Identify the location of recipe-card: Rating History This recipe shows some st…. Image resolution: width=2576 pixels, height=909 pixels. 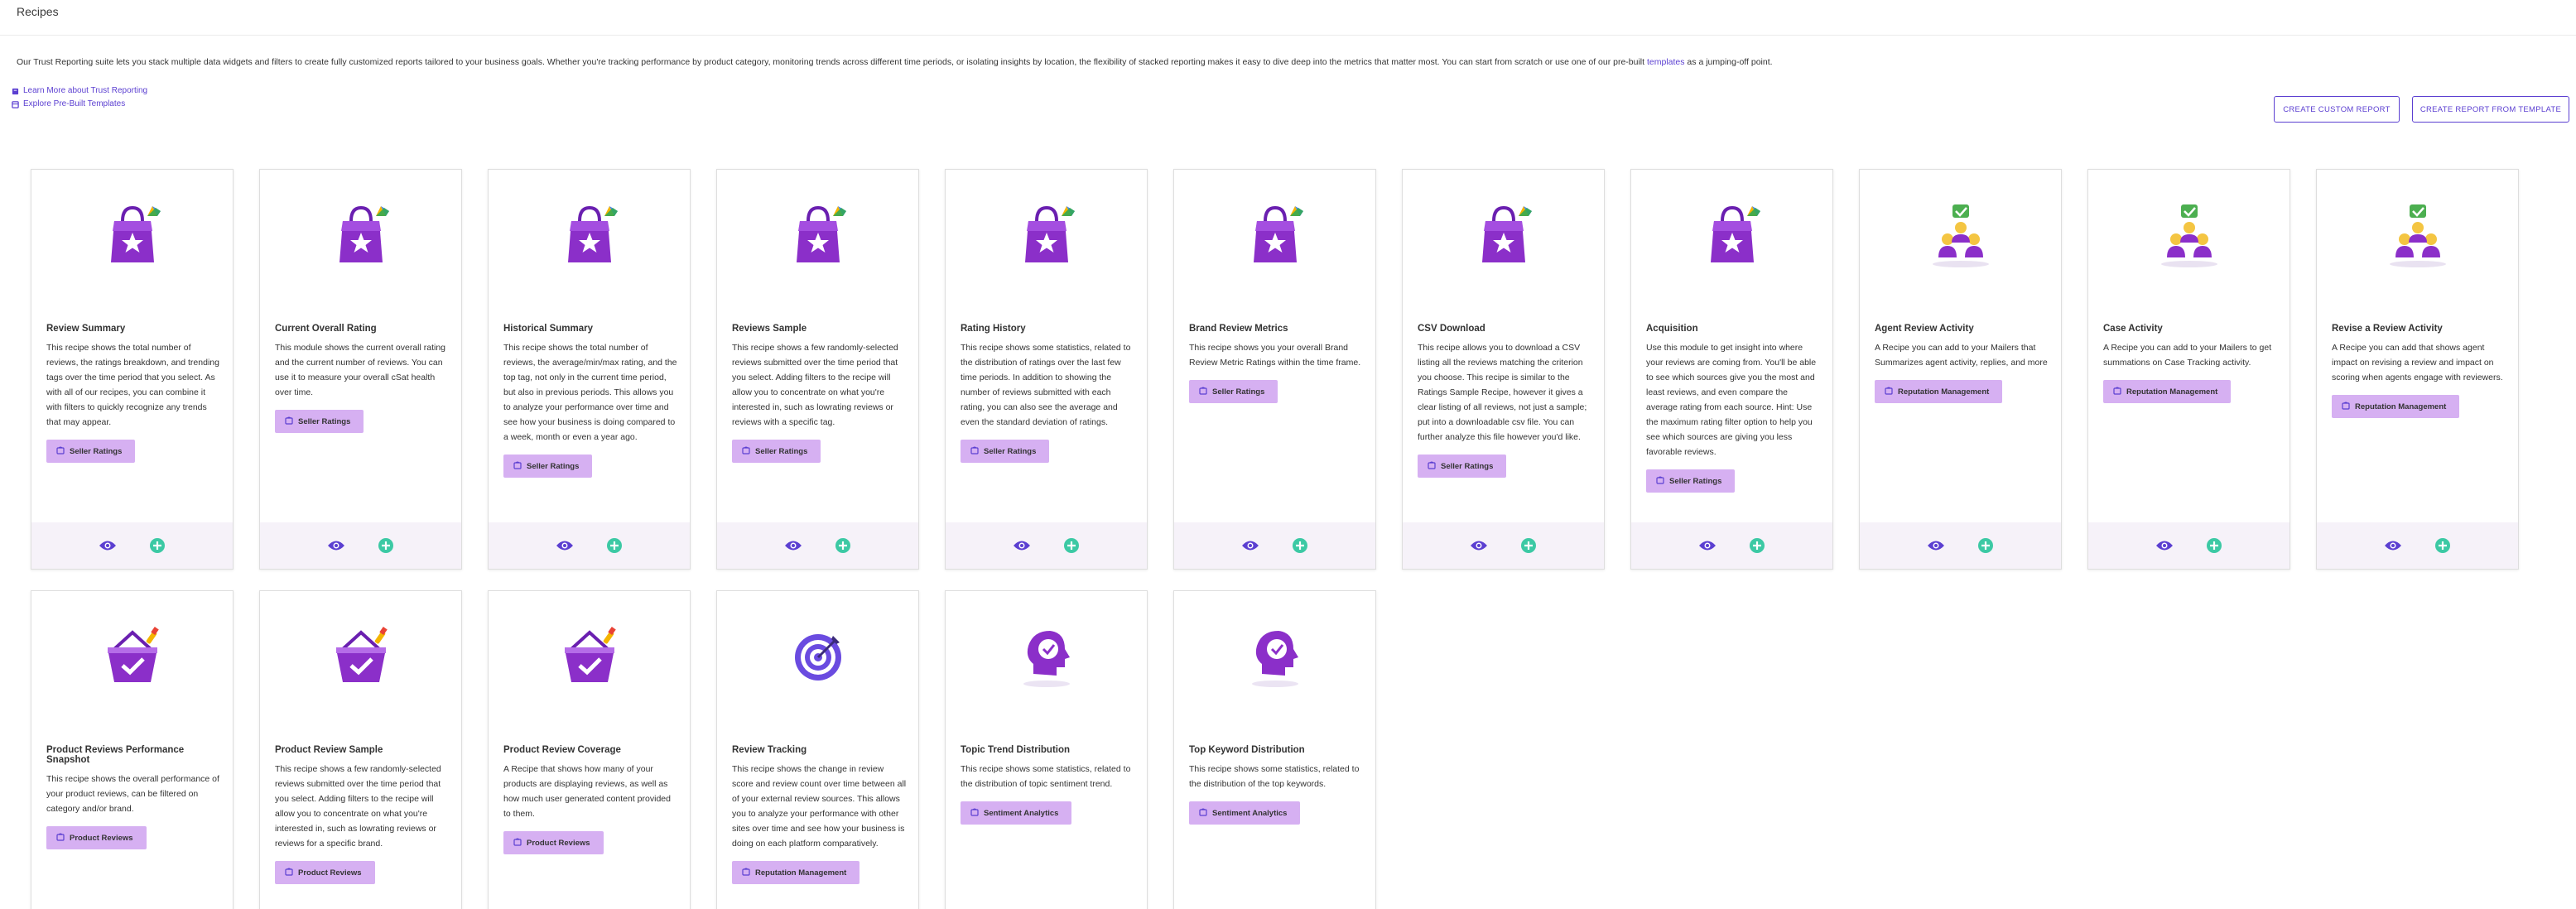
(1046, 369).